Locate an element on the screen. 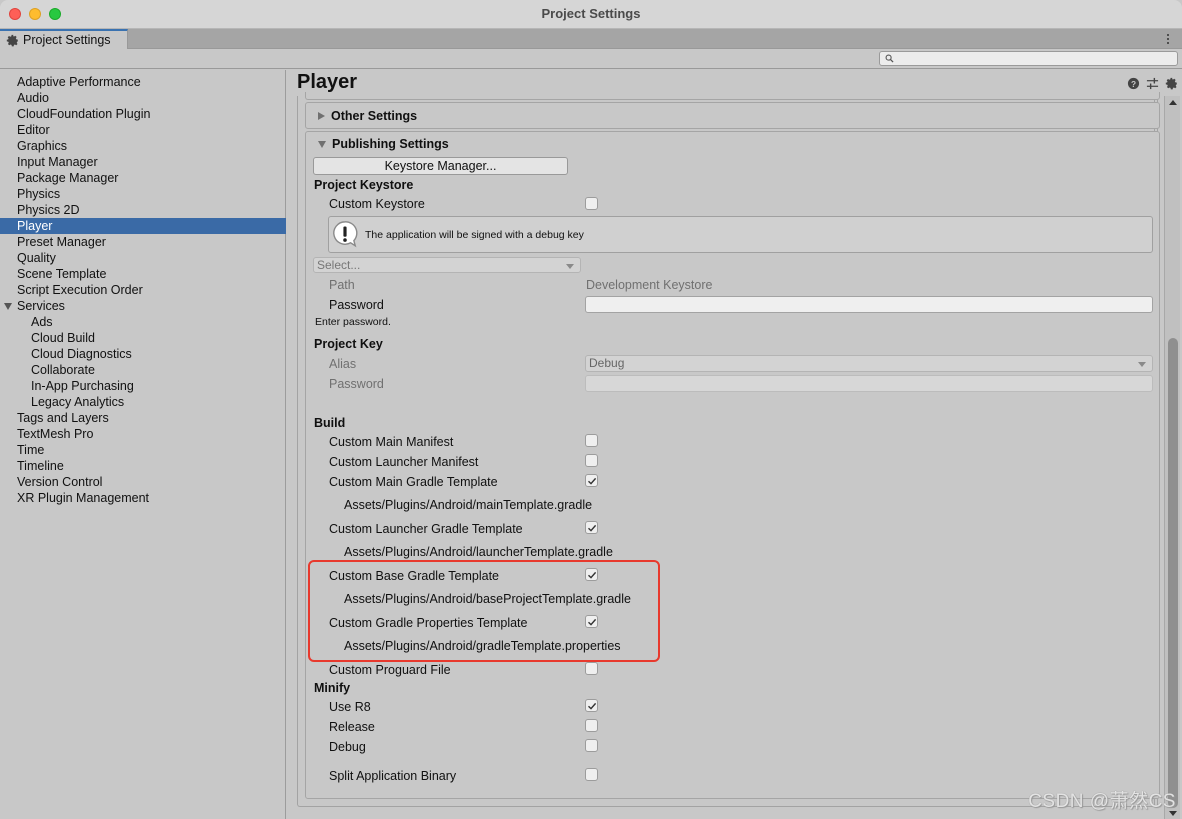 This screenshot has width=1182, height=819. alias-dropdown: Debug is located at coordinates (869, 363).